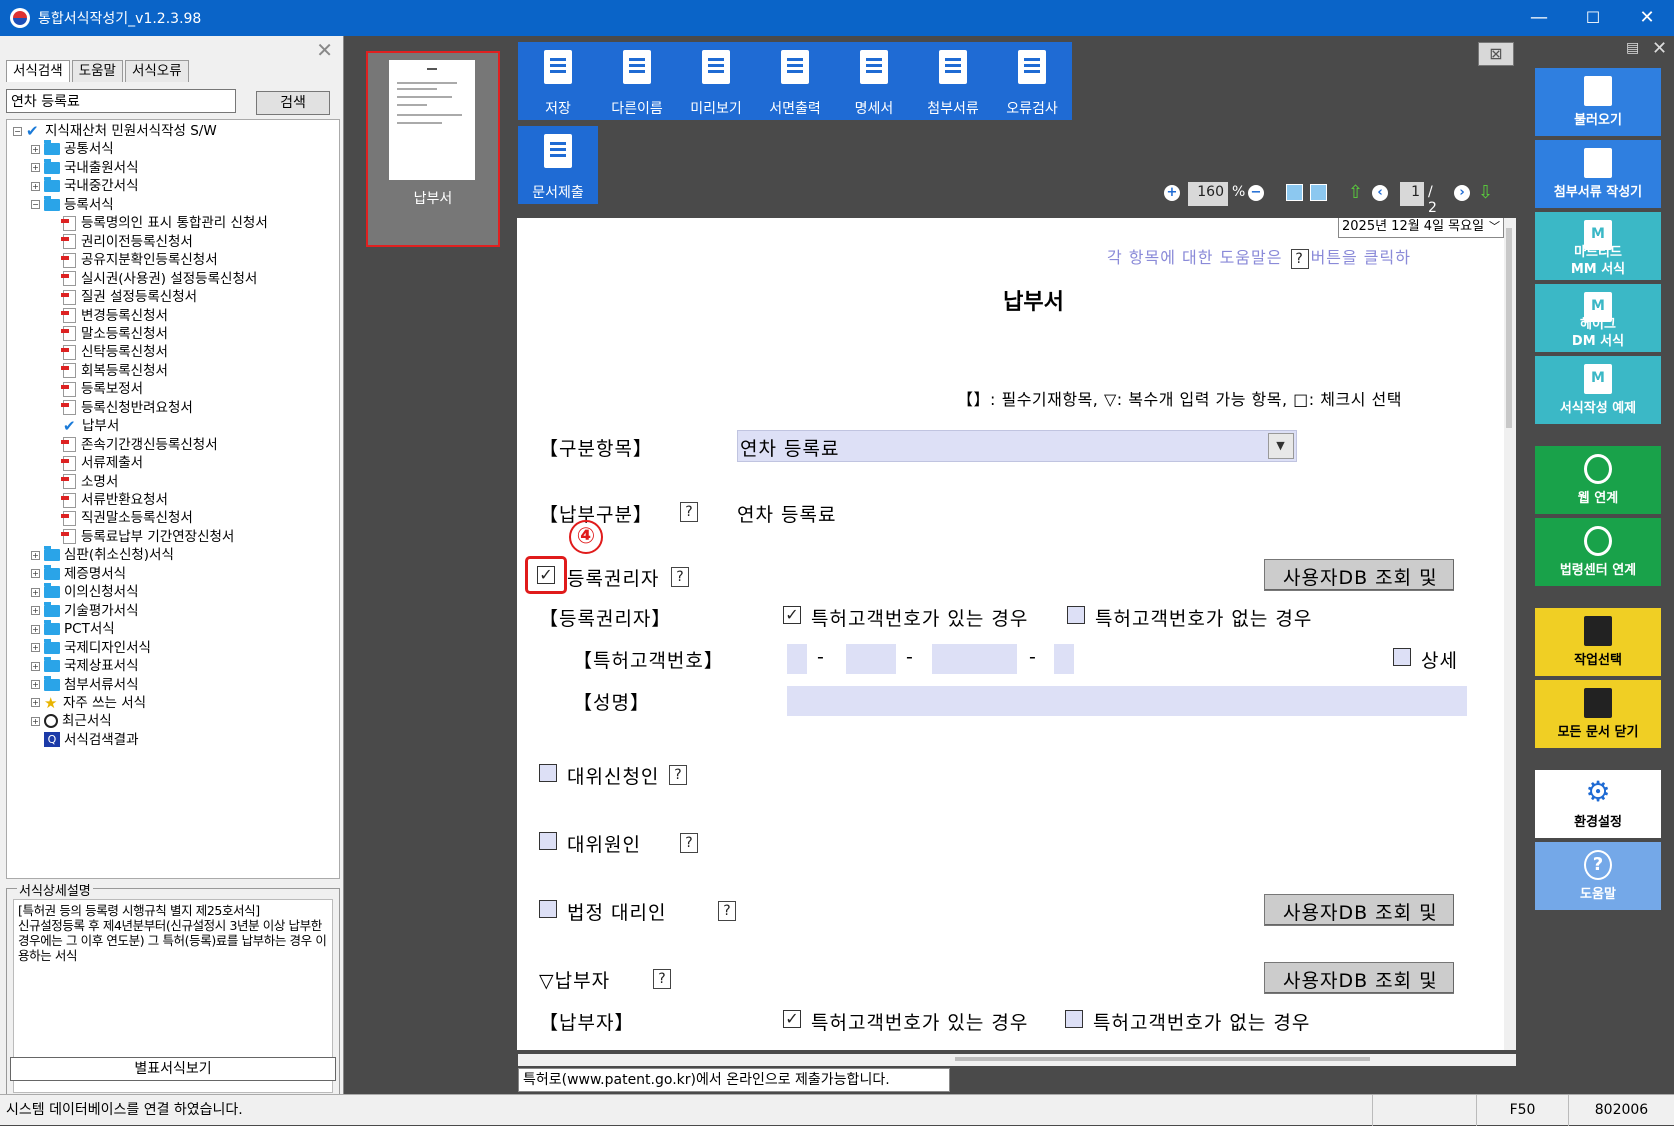  What do you see at coordinates (102, 389) in the screenshot?
I see `tree-item: 등록보정서` at bounding box center [102, 389].